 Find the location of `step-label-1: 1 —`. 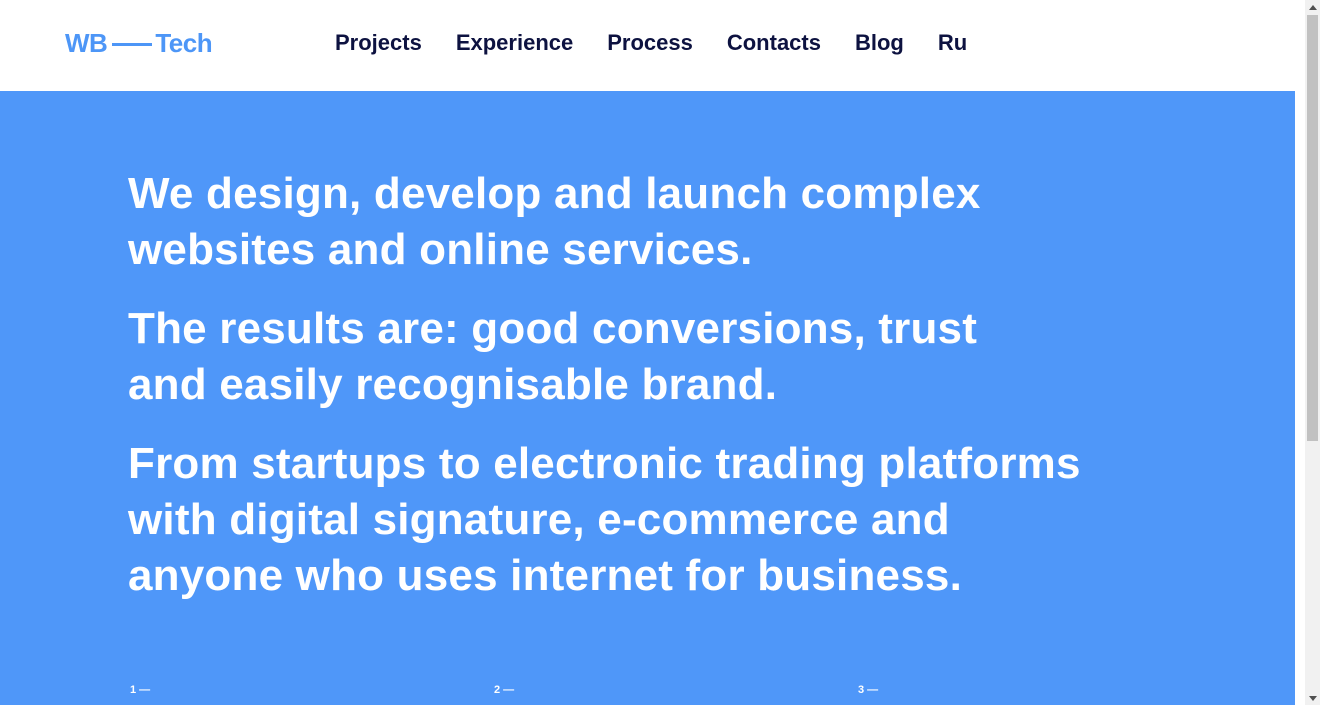

step-label-1: 1 — is located at coordinates (140, 690).